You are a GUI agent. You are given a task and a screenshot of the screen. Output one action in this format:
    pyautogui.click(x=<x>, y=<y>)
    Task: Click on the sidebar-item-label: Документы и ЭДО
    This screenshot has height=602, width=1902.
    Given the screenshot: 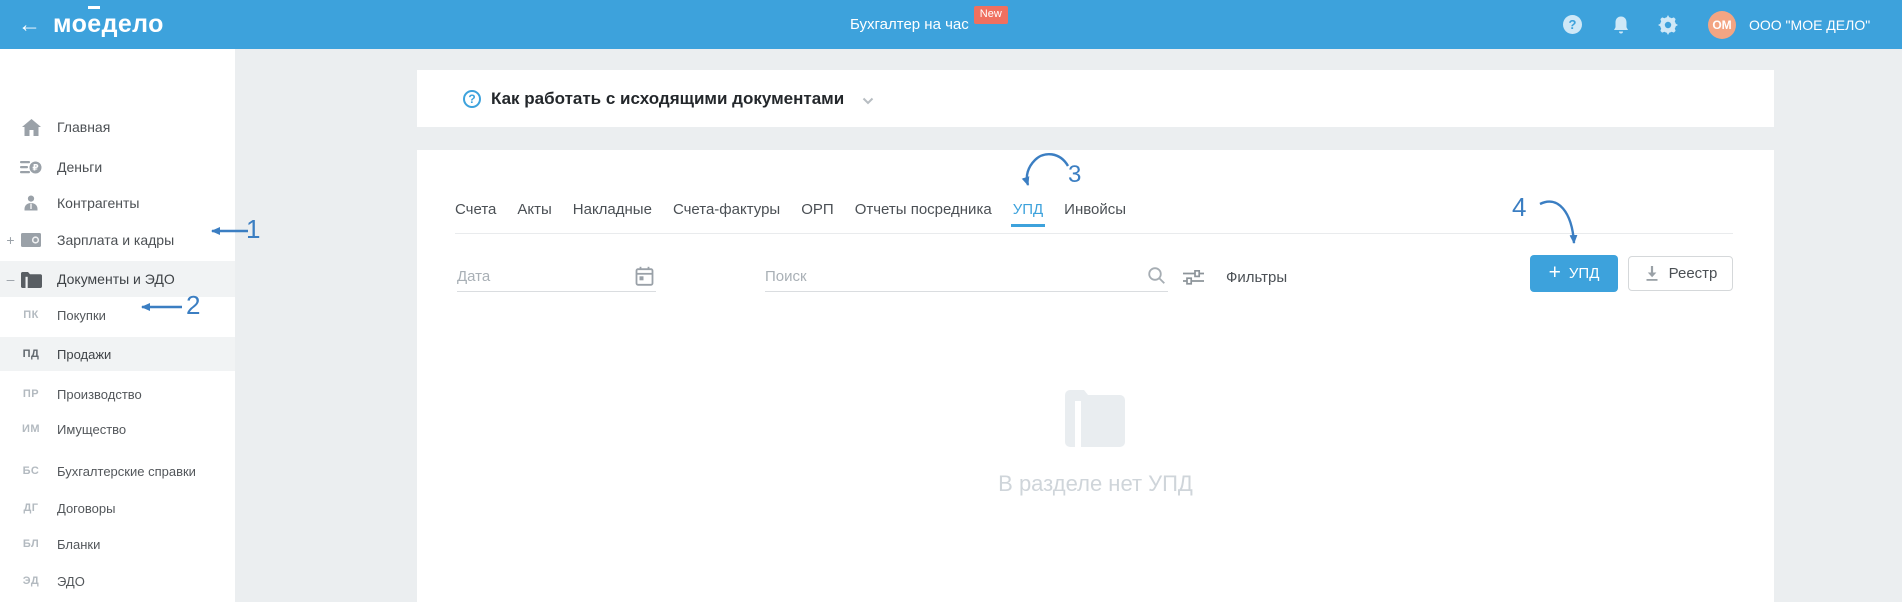 What is the action you would take?
    pyautogui.click(x=116, y=279)
    